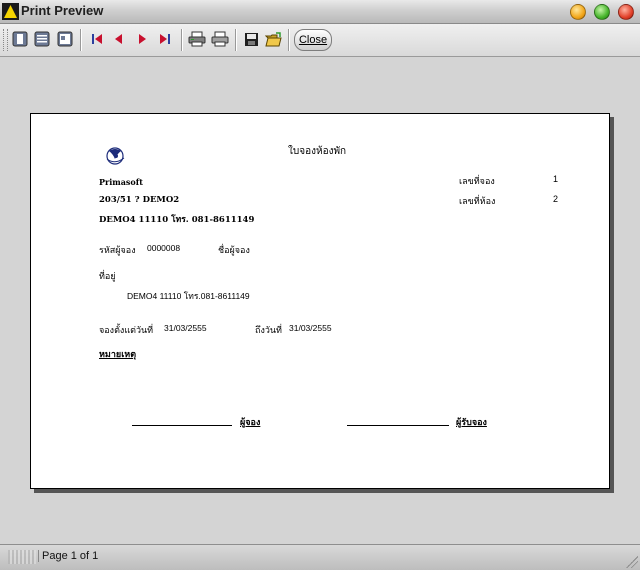 Image resolution: width=640 pixels, height=570 pixels. Describe the element at coordinates (188, 296) in the screenshot. I see `address-value: DEMO4 11110 โทร.081-8611149` at that location.